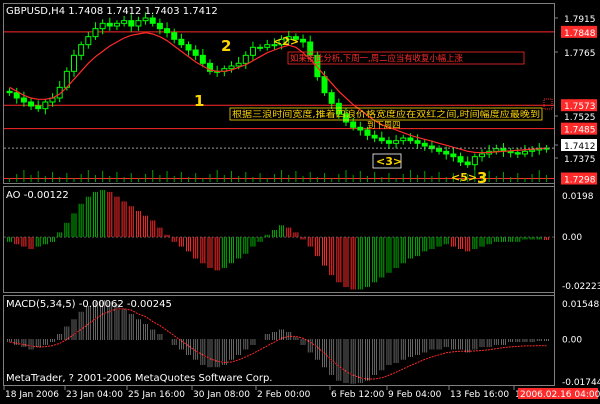  I want to click on ao-tick-label: 0.0198, so click(578, 197).